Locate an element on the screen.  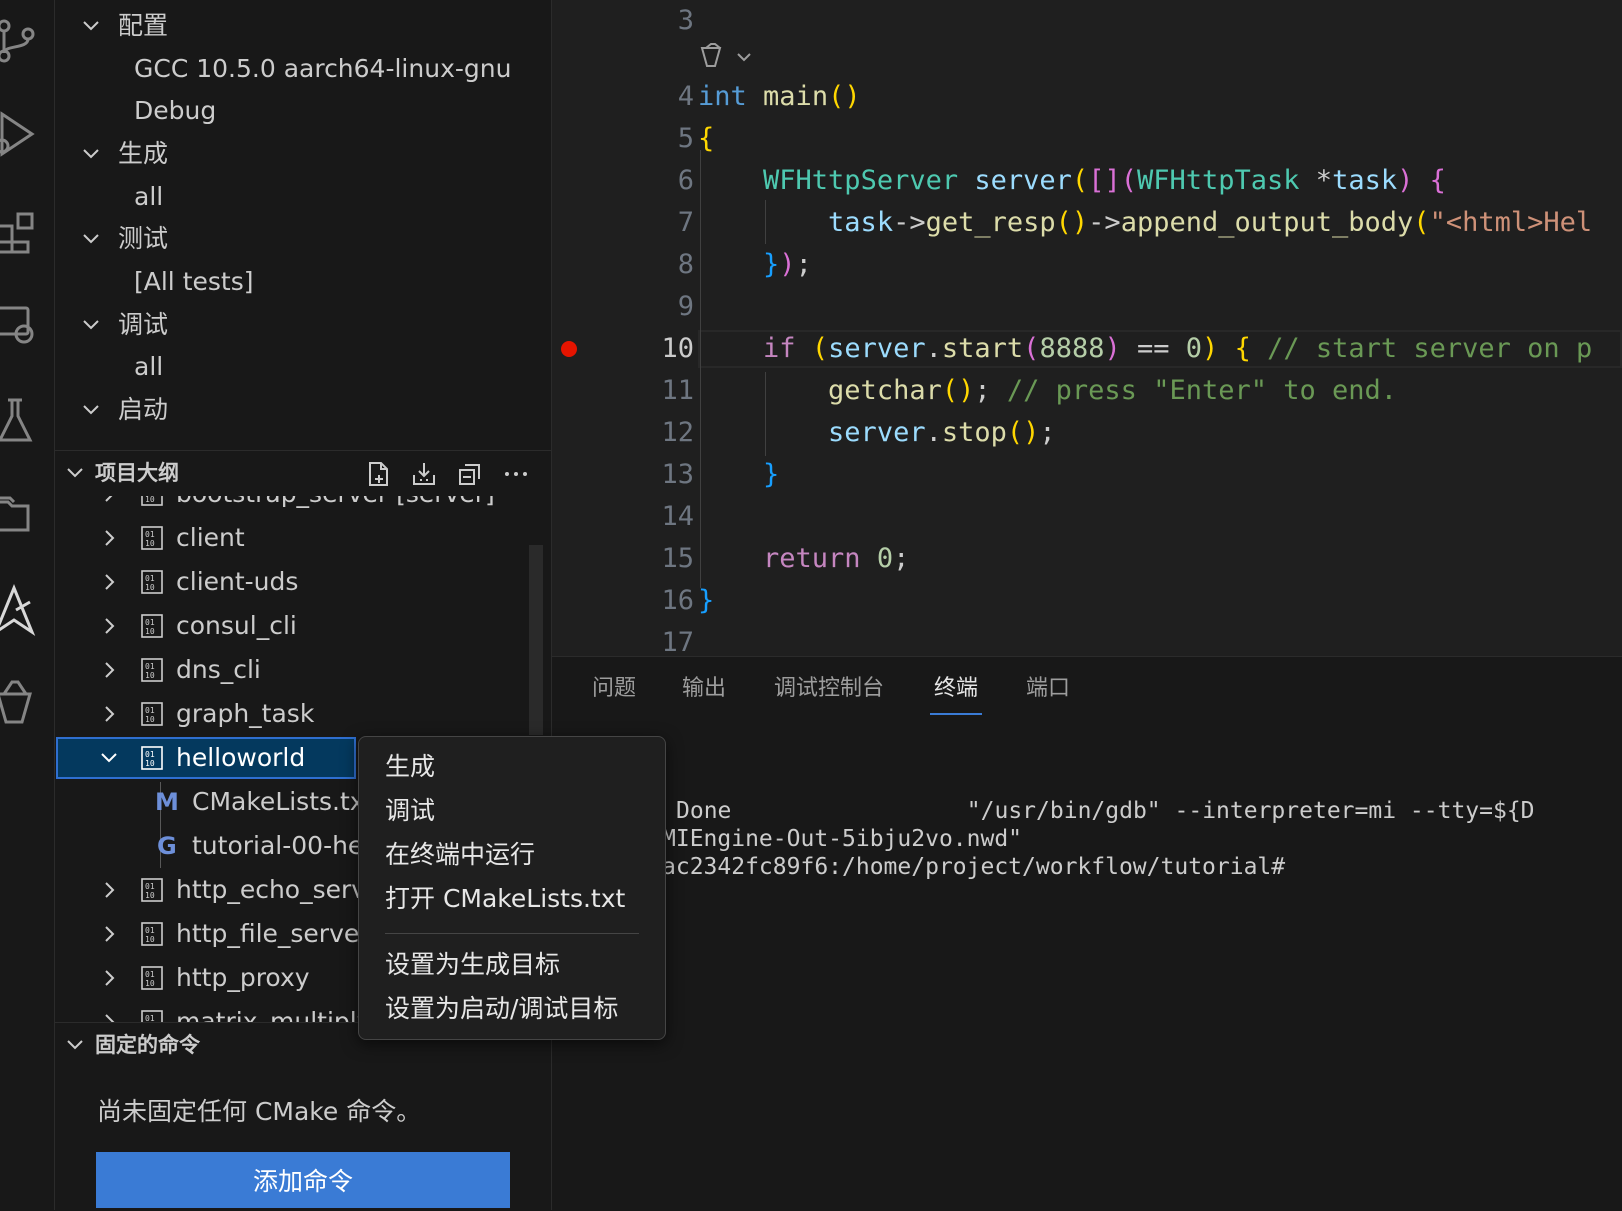
tree-item-build-type: Debug is located at coordinates (303, 111).